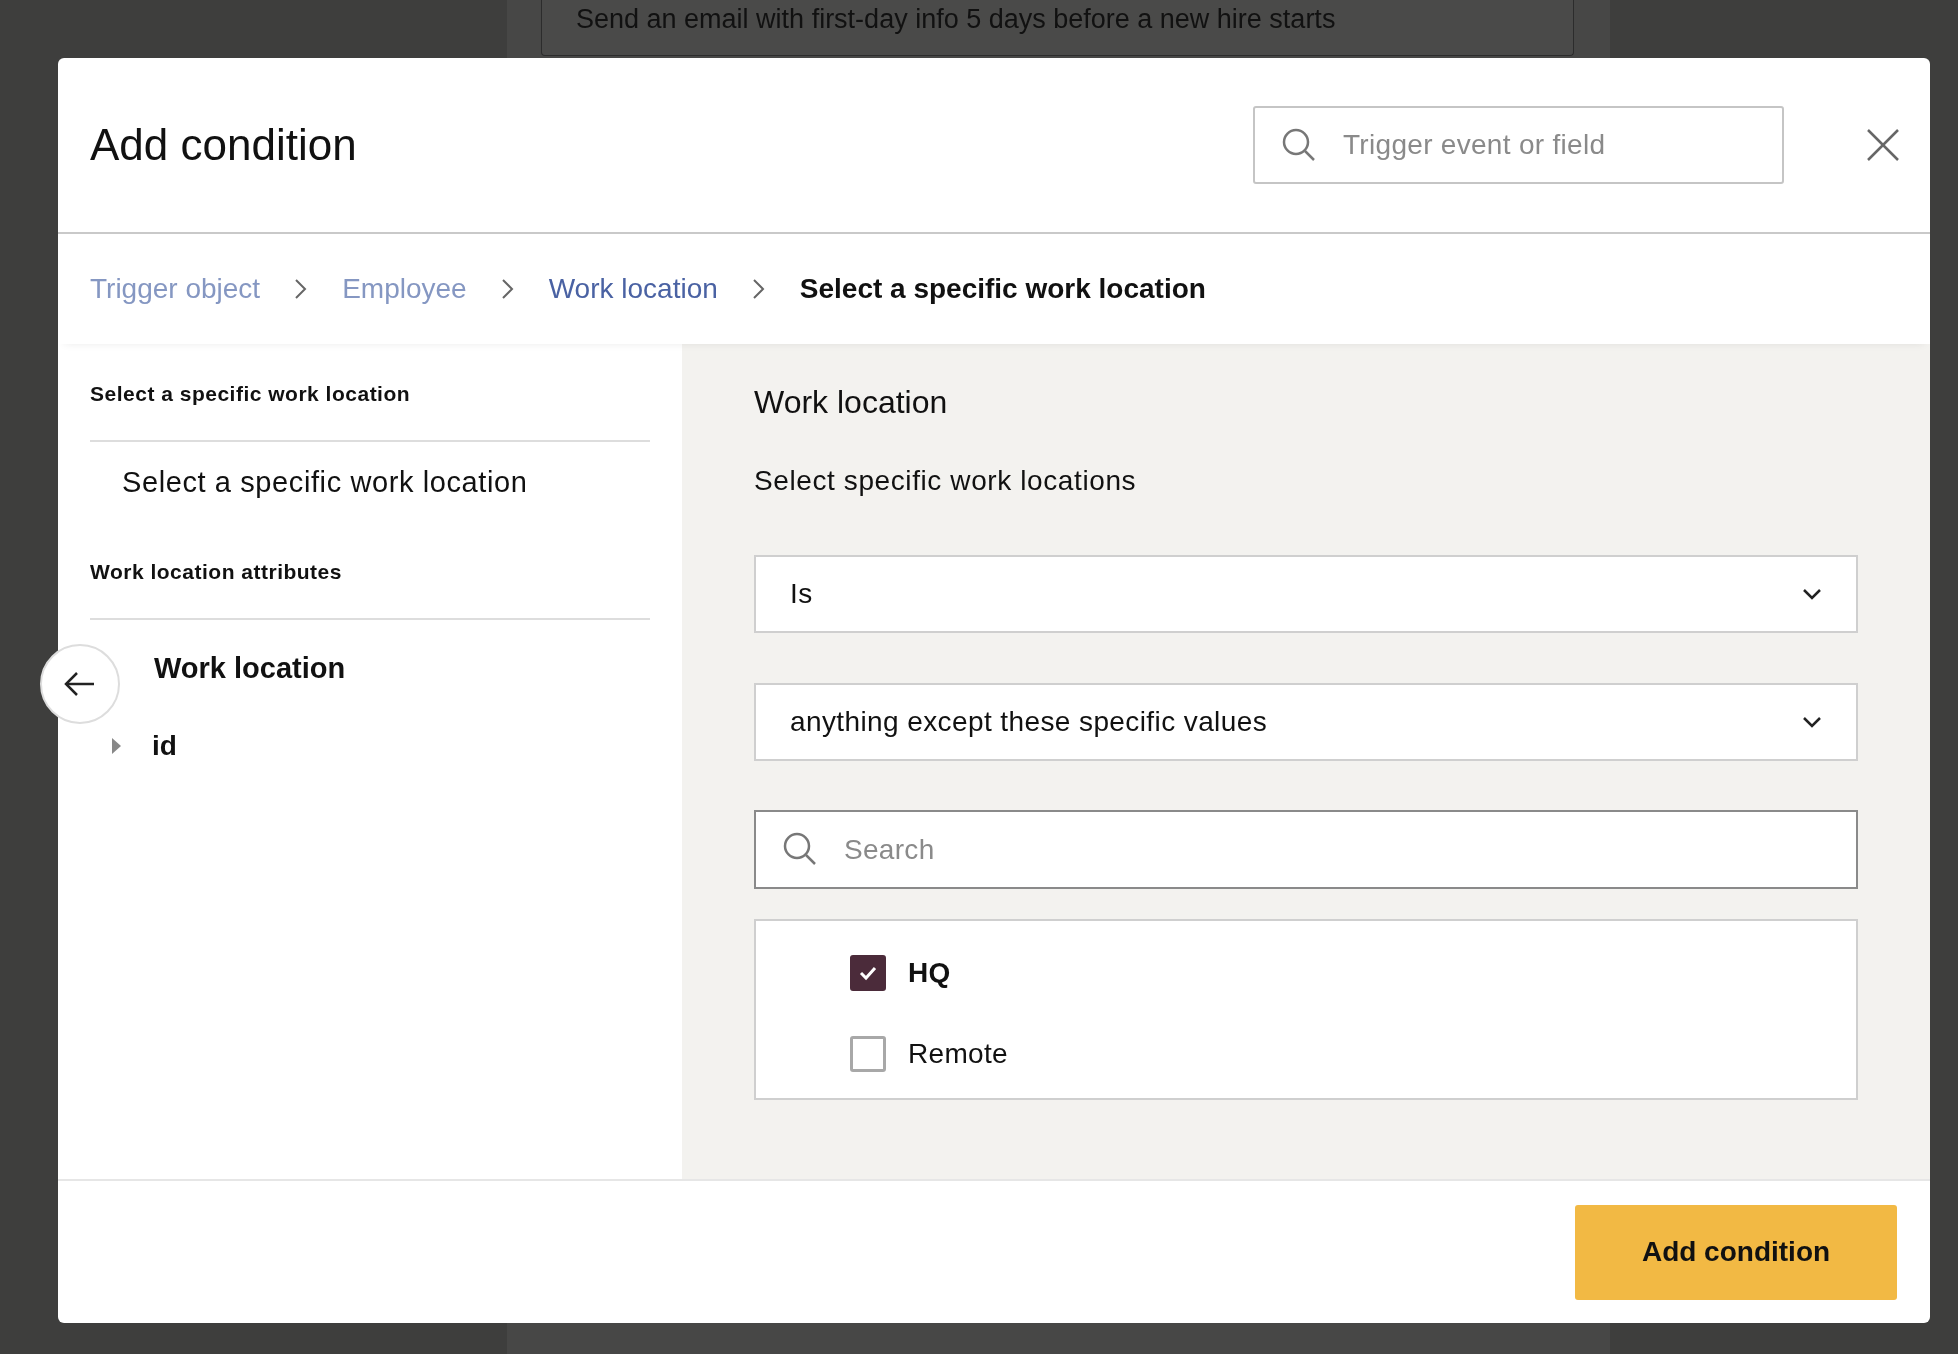 This screenshot has height=1354, width=1958. Describe the element at coordinates (1002, 289) in the screenshot. I see `breadcrumb-item: Select a specific work location` at that location.